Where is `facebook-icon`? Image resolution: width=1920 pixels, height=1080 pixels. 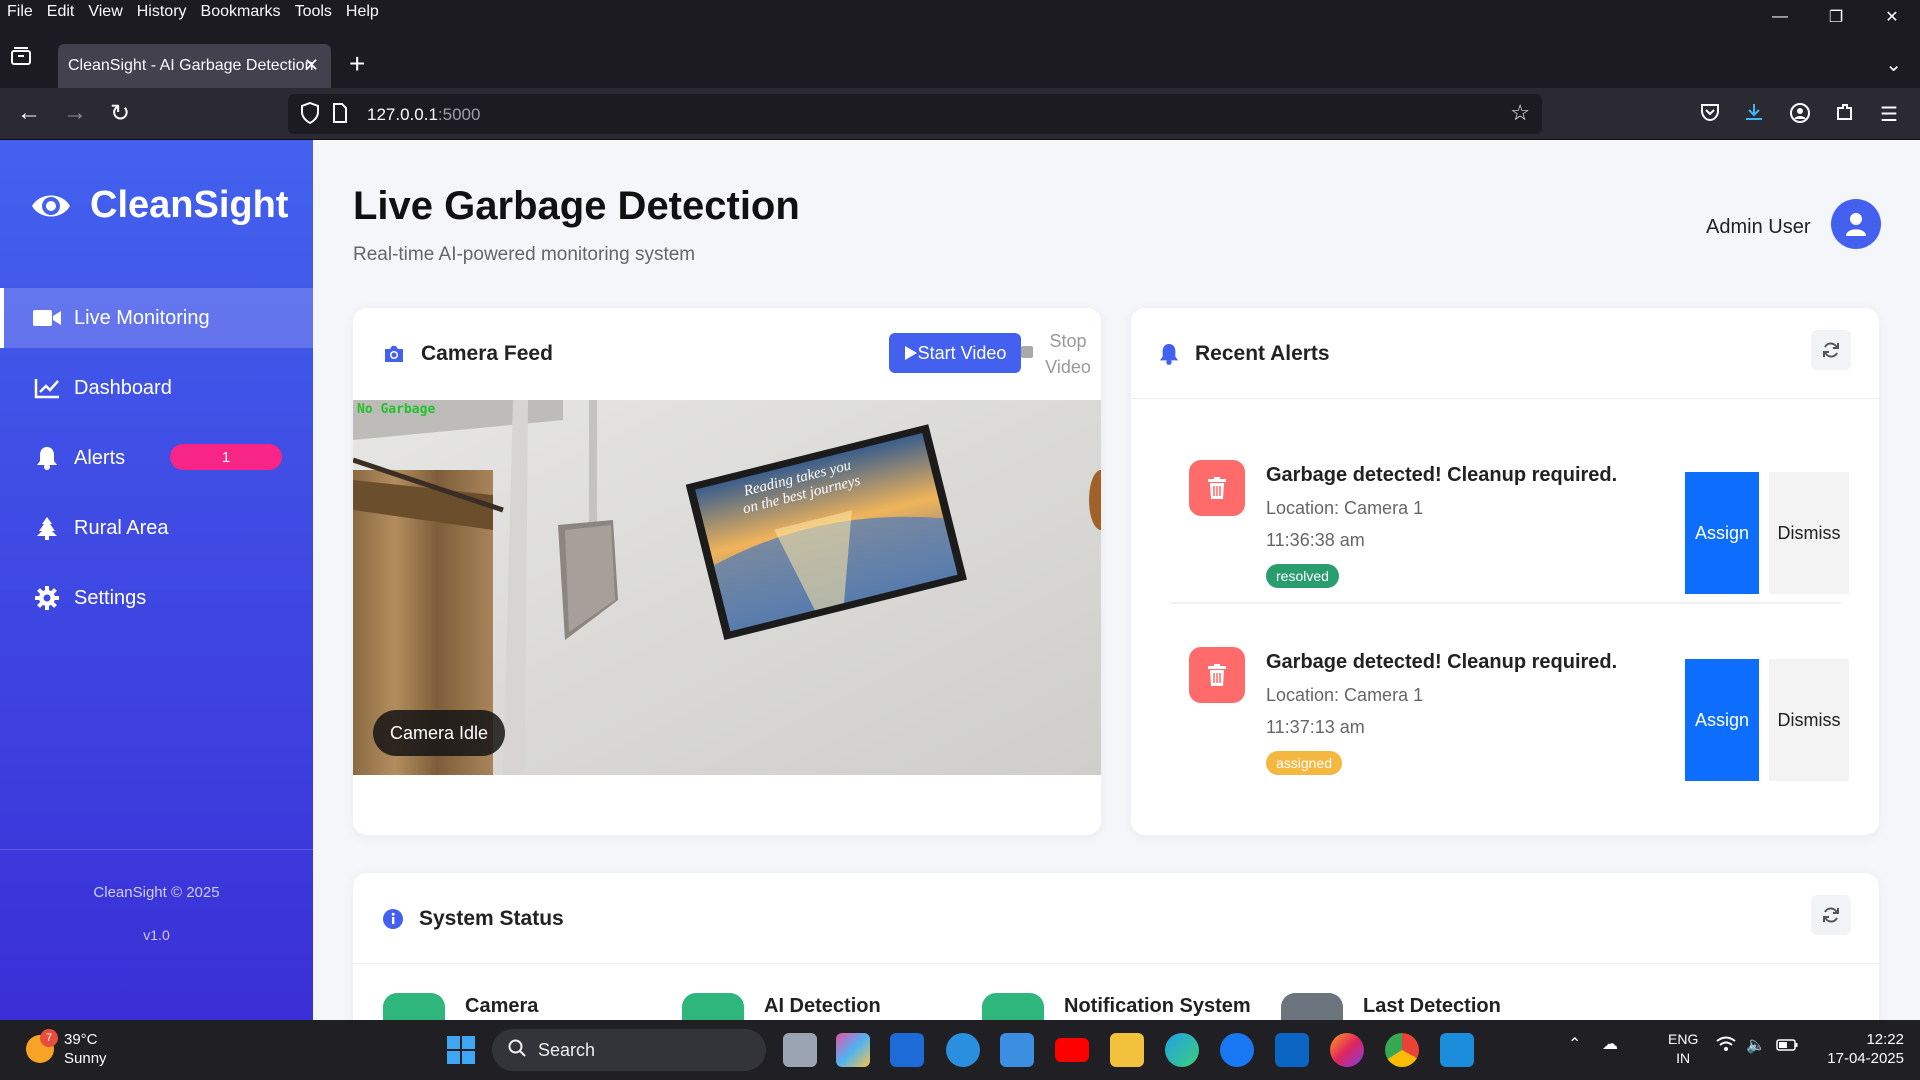
facebook-icon is located at coordinates (1237, 1050).